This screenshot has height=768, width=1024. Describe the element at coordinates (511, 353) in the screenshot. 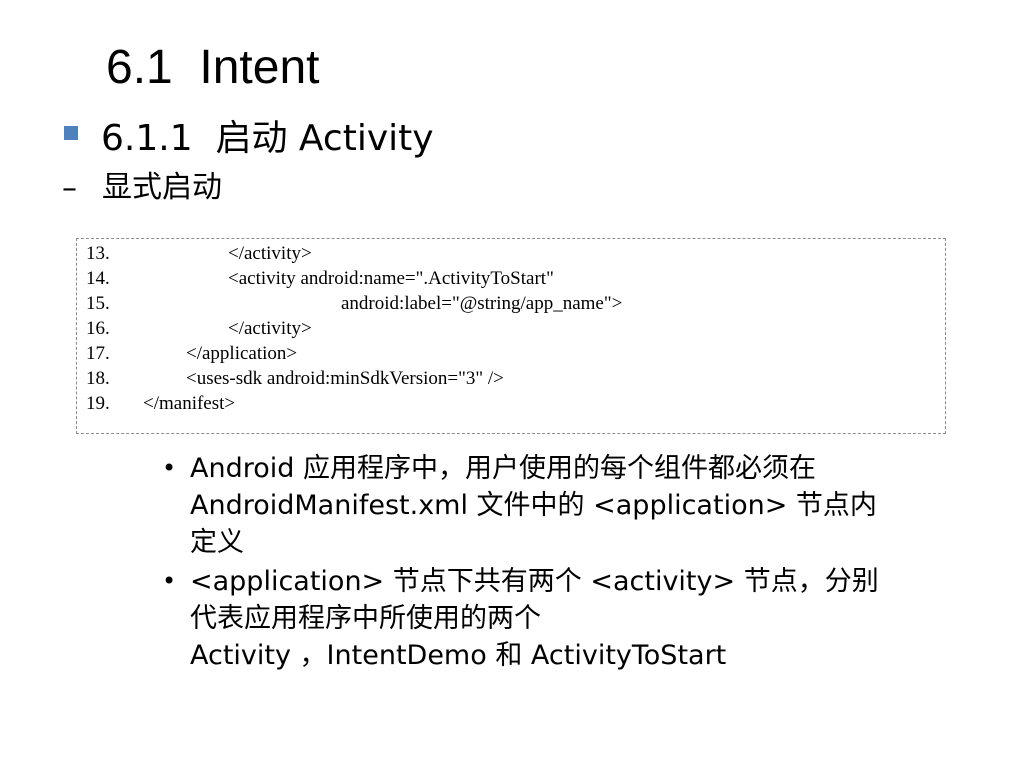

I see `code-line: 17. </application>` at that location.